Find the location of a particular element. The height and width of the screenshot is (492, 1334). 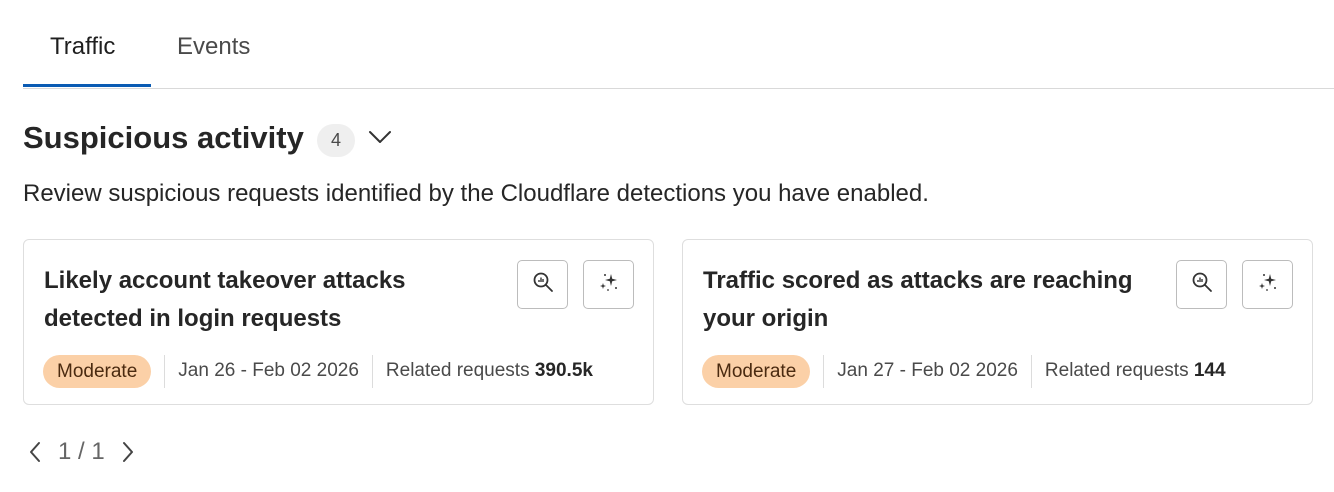

related-requests: Related requests 390.5k is located at coordinates (489, 371).